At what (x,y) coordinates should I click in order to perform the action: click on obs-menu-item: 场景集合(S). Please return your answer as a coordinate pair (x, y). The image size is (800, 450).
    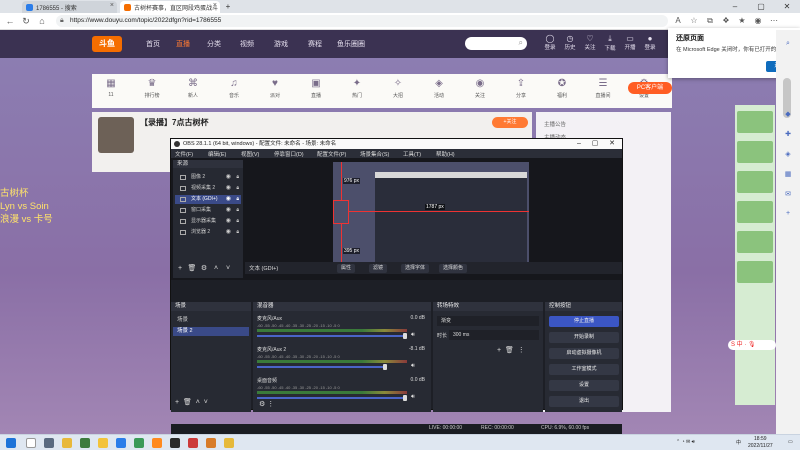
    Looking at the image, I should click on (374, 154).